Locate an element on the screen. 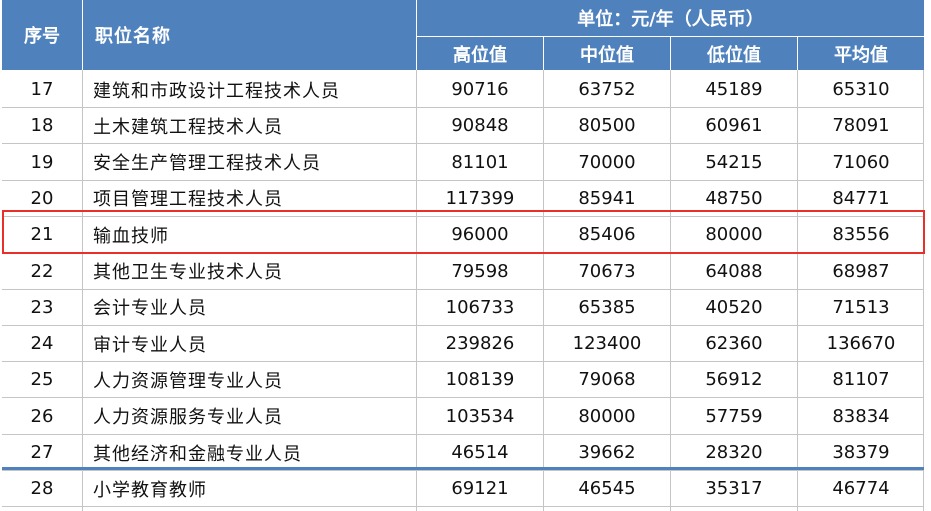  table-row: 24 审计专业人员 239826 123400 62360 136670 is located at coordinates (463, 344).